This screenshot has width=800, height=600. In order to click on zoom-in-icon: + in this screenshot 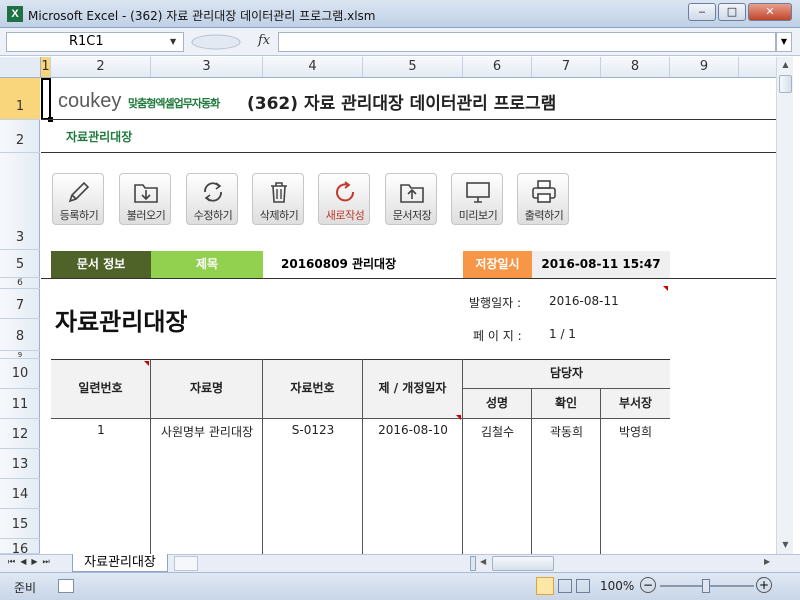, I will do `click(764, 585)`.